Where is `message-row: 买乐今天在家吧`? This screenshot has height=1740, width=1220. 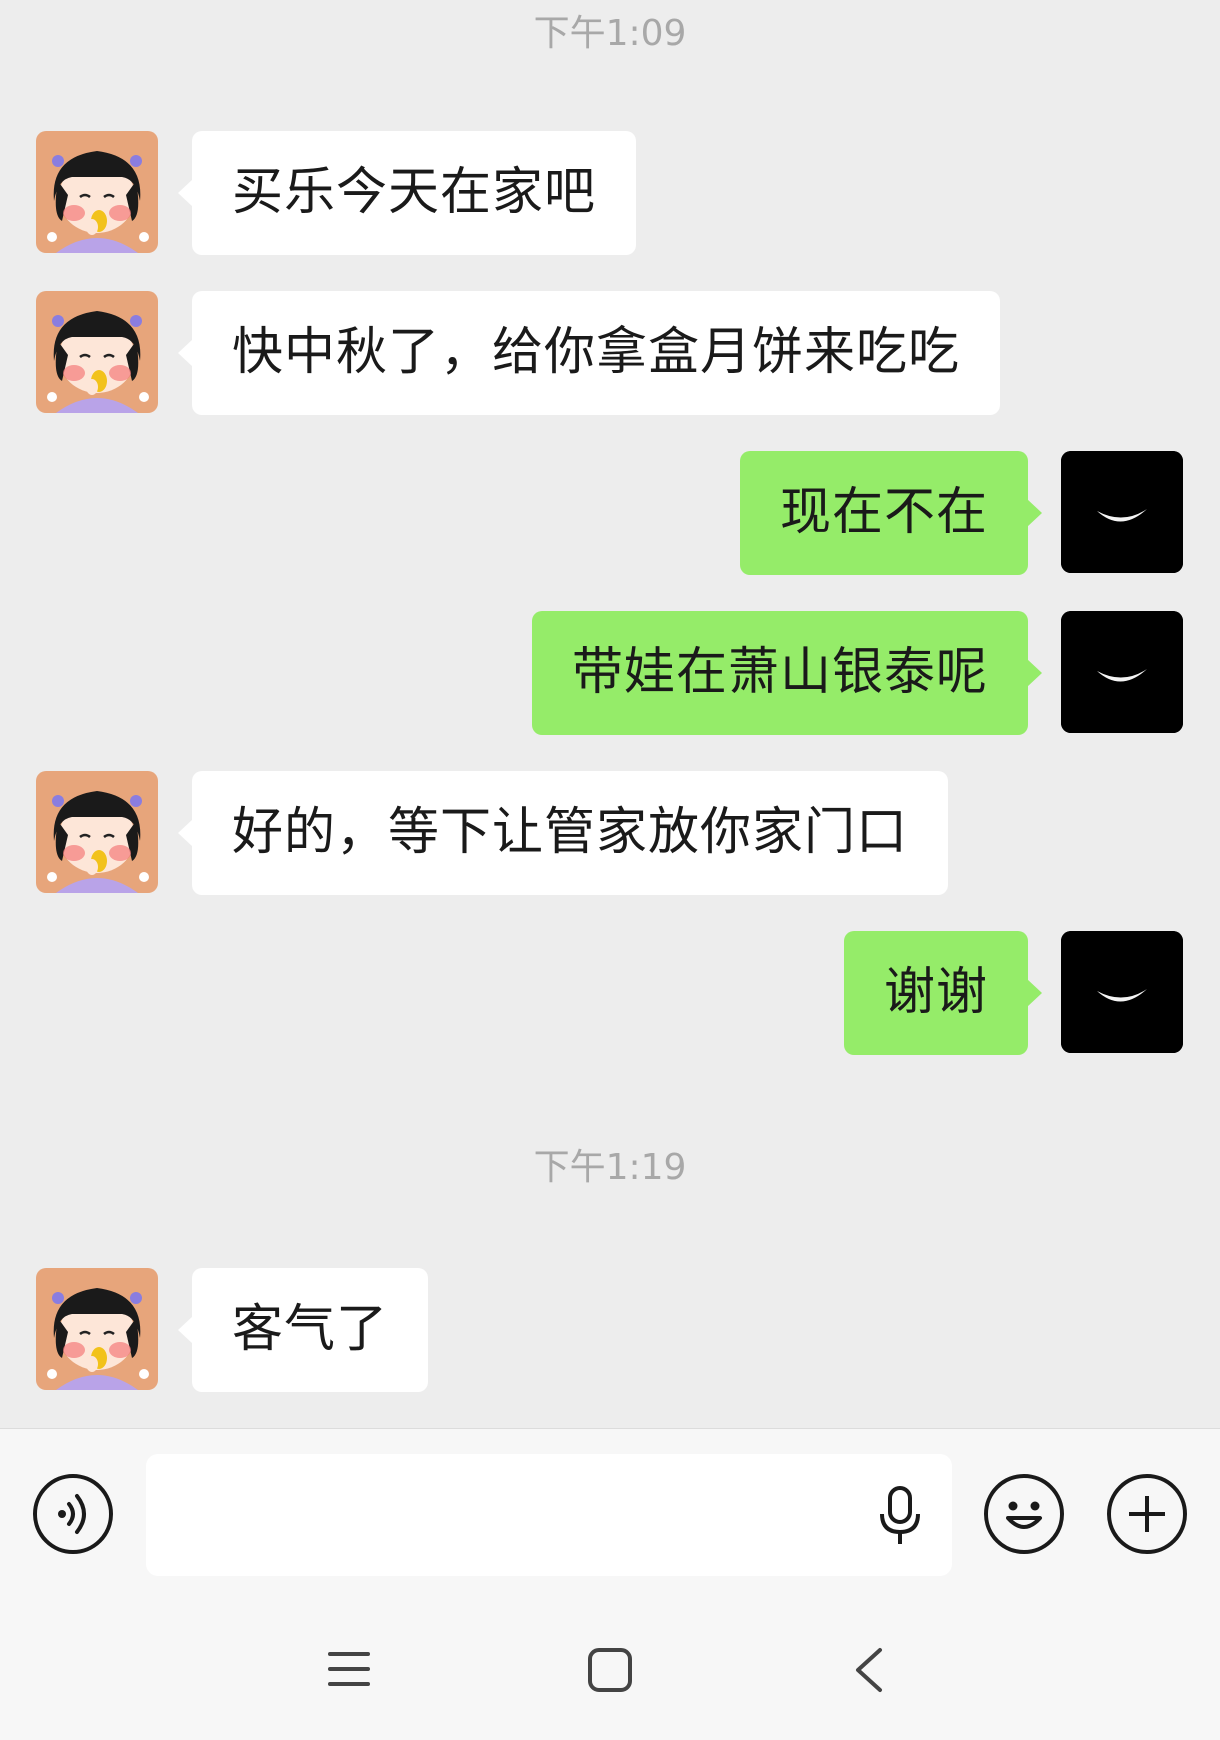
message-row: 买乐今天在家吧 is located at coordinates (610, 193).